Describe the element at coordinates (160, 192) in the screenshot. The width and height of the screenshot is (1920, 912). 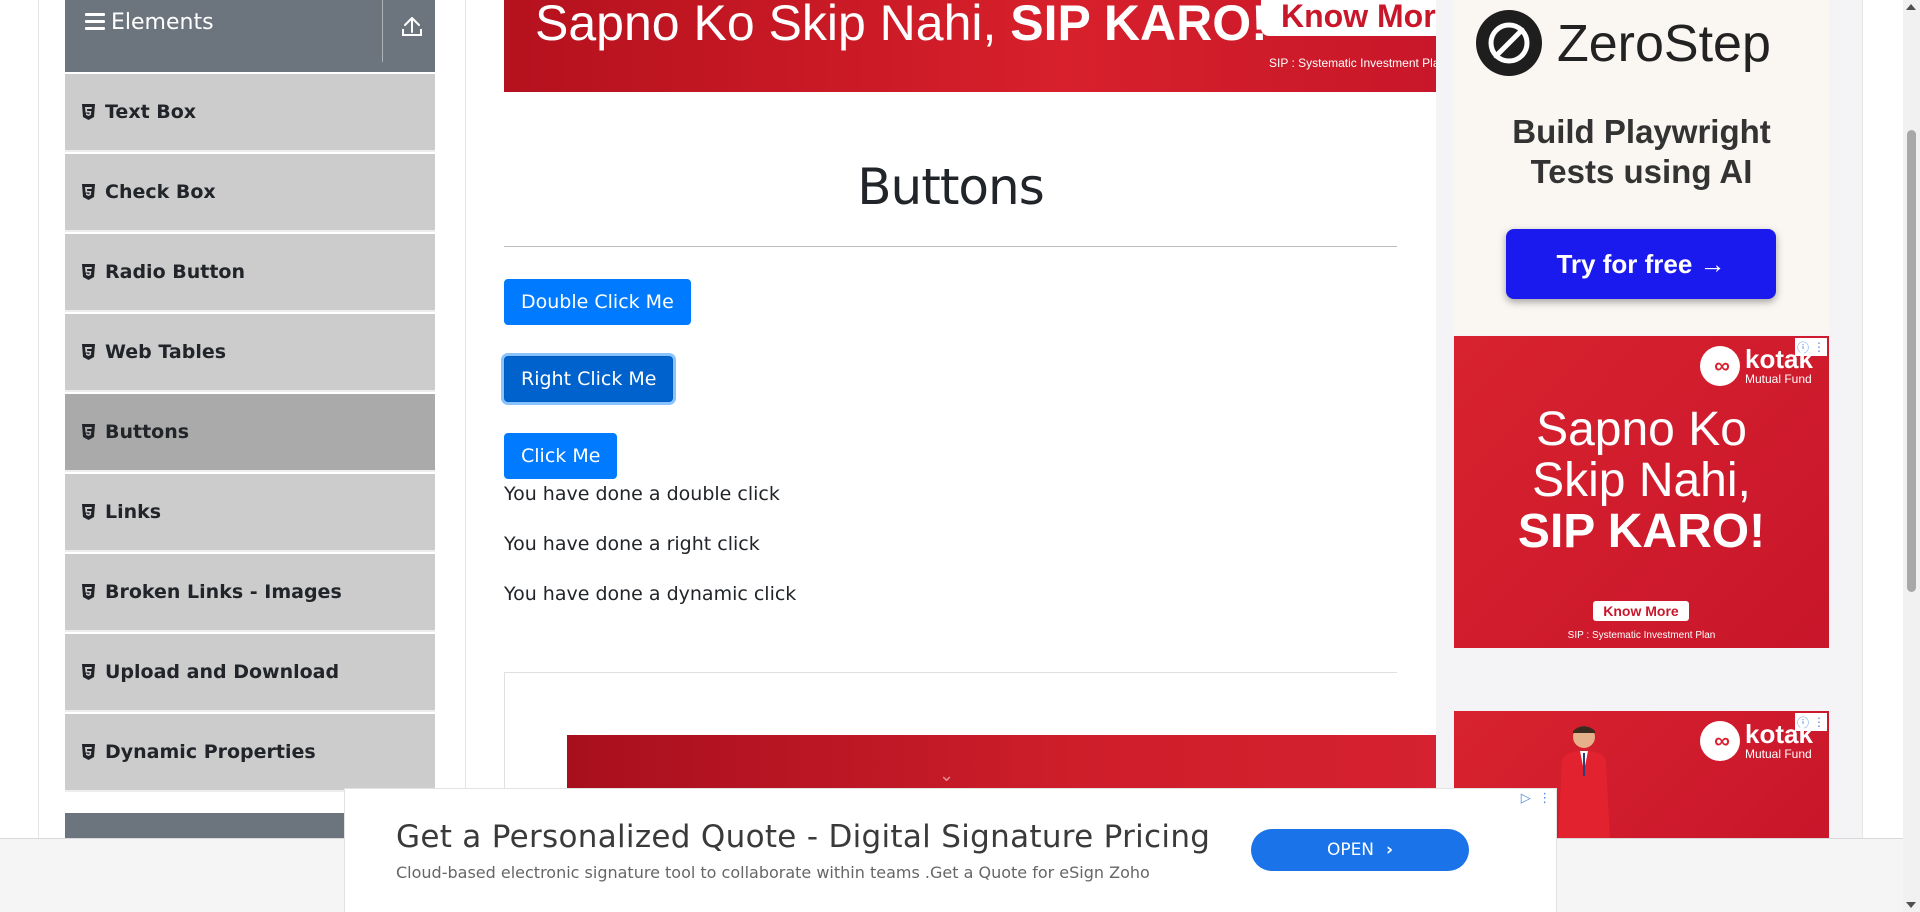
I see `sidebar-item-label: Check Box` at that location.